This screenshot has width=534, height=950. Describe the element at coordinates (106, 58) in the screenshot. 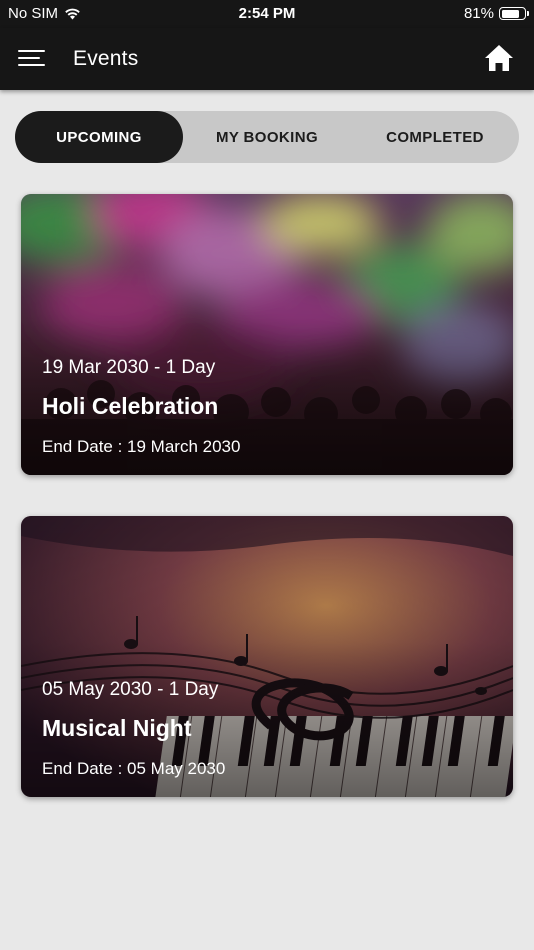

I see `page-title: Events` at that location.